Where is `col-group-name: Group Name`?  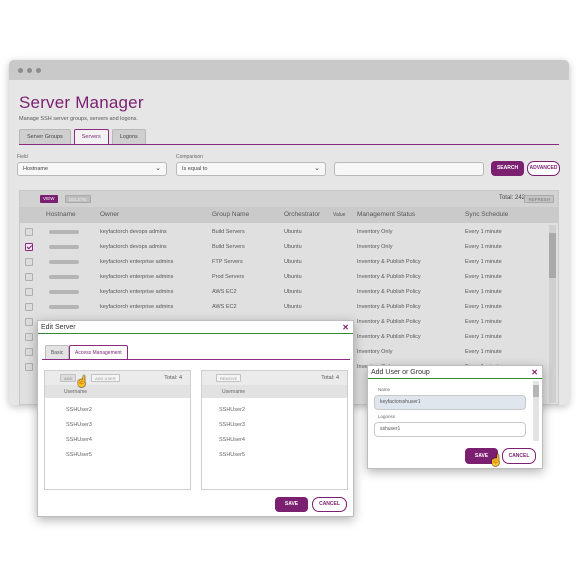
col-group-name: Group Name is located at coordinates (230, 214).